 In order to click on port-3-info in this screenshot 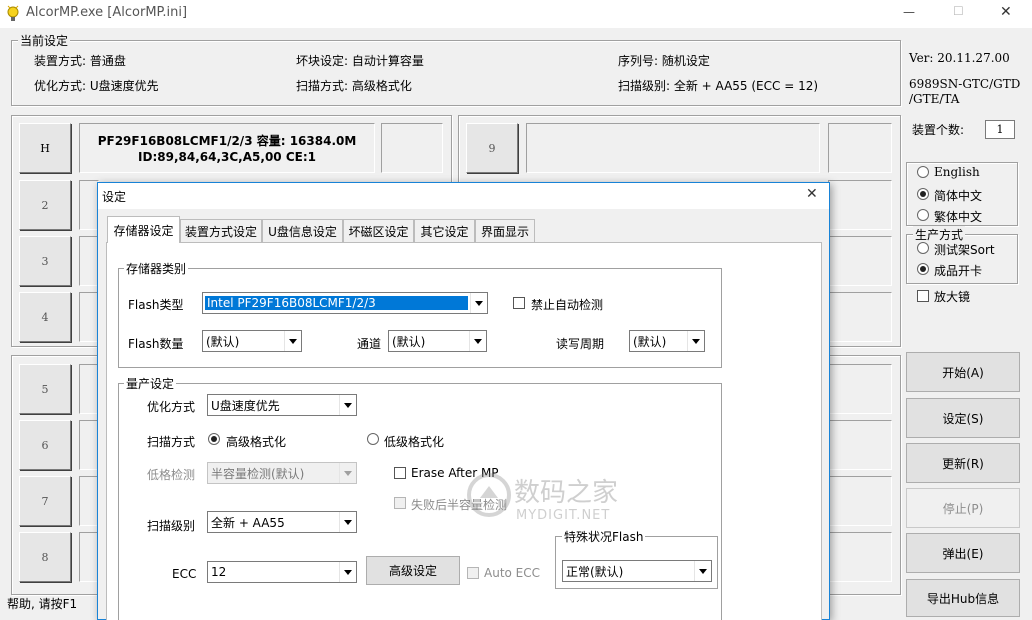, I will do `click(89, 261)`.